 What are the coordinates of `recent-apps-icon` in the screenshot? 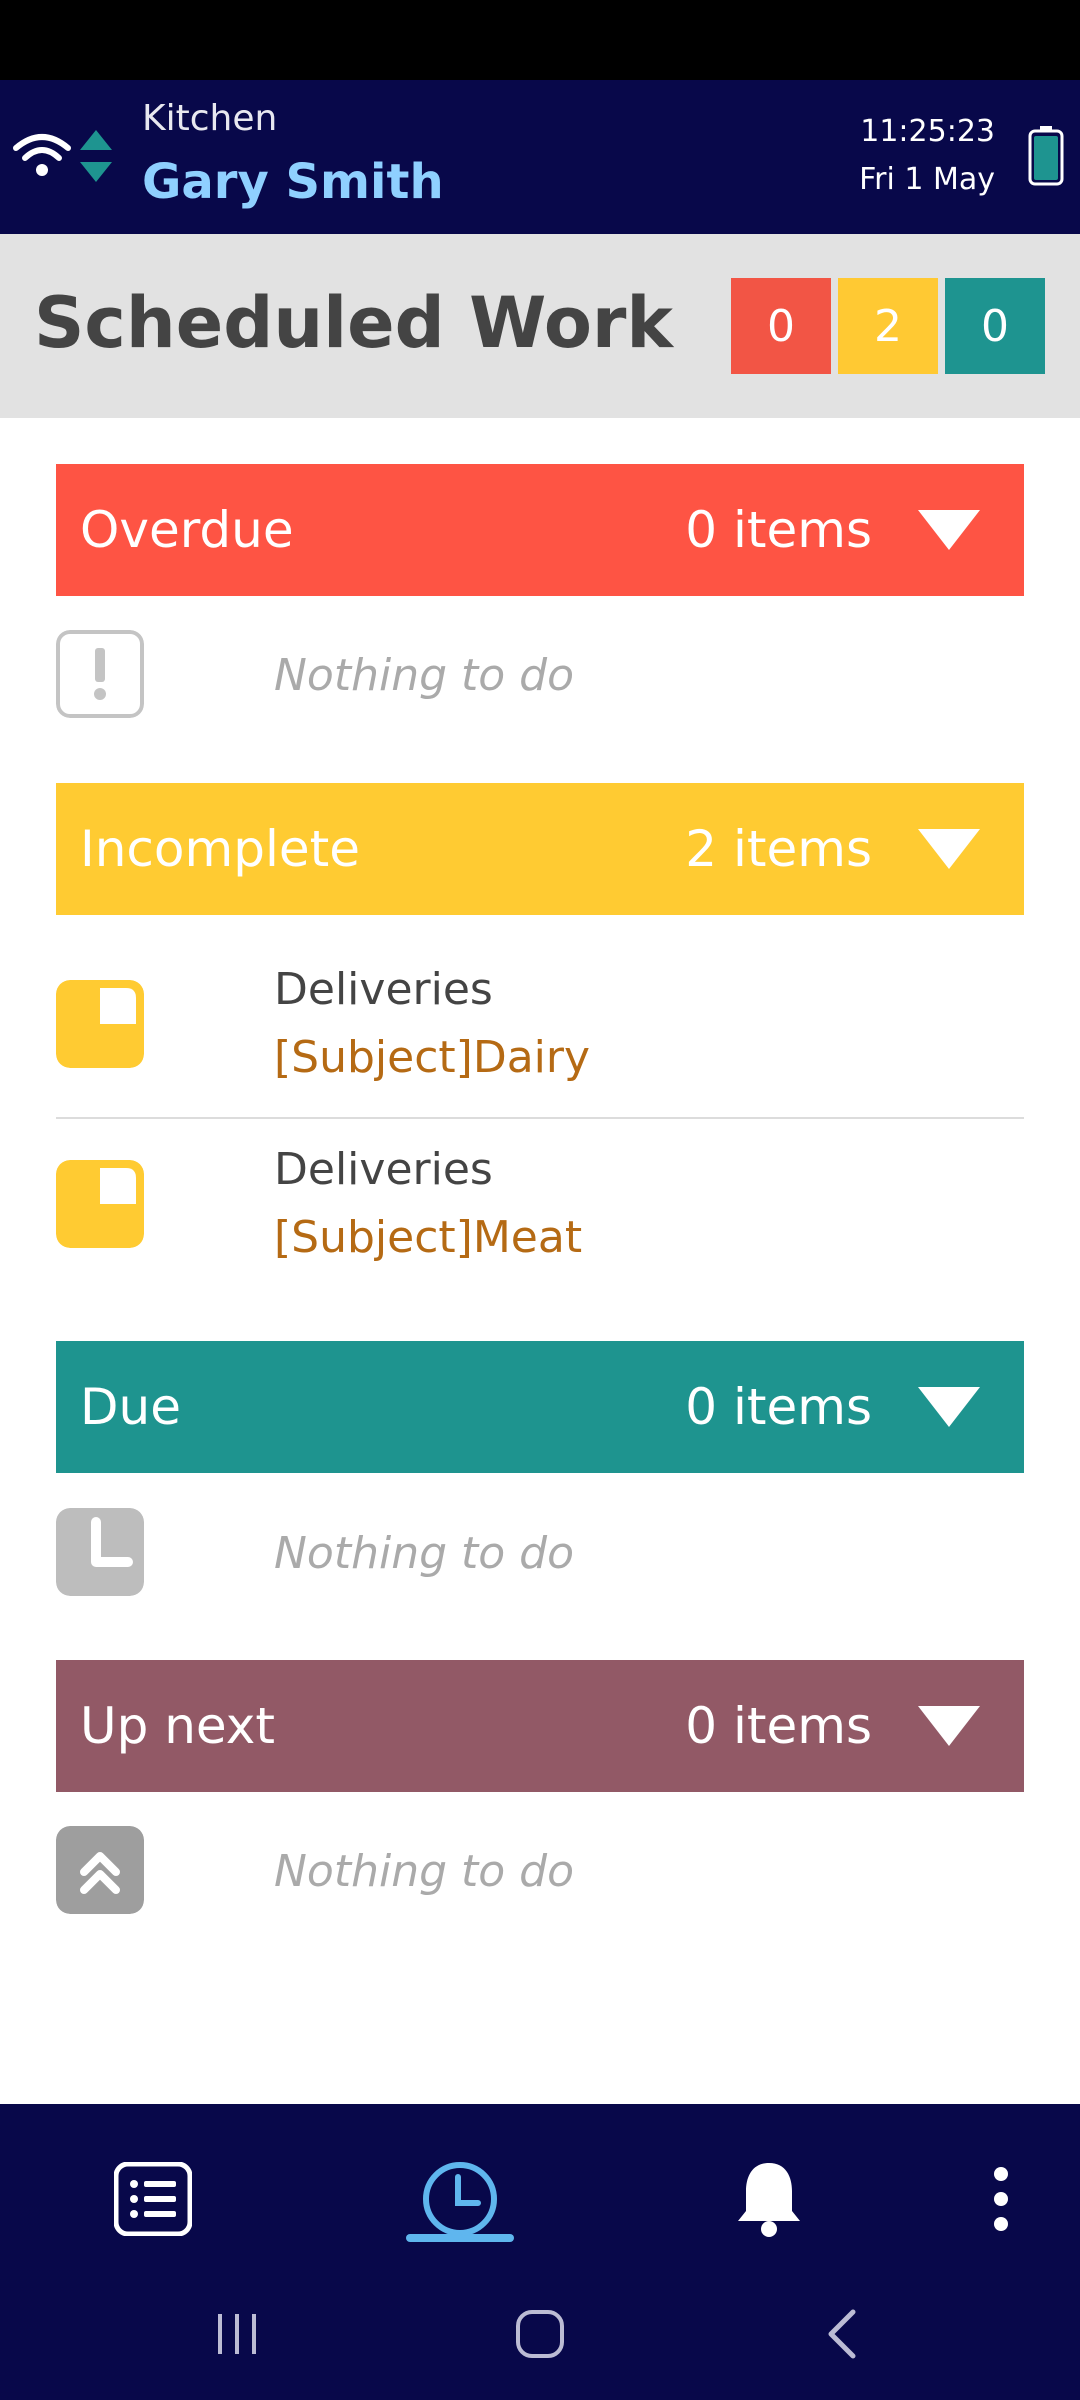 It's located at (237, 2334).